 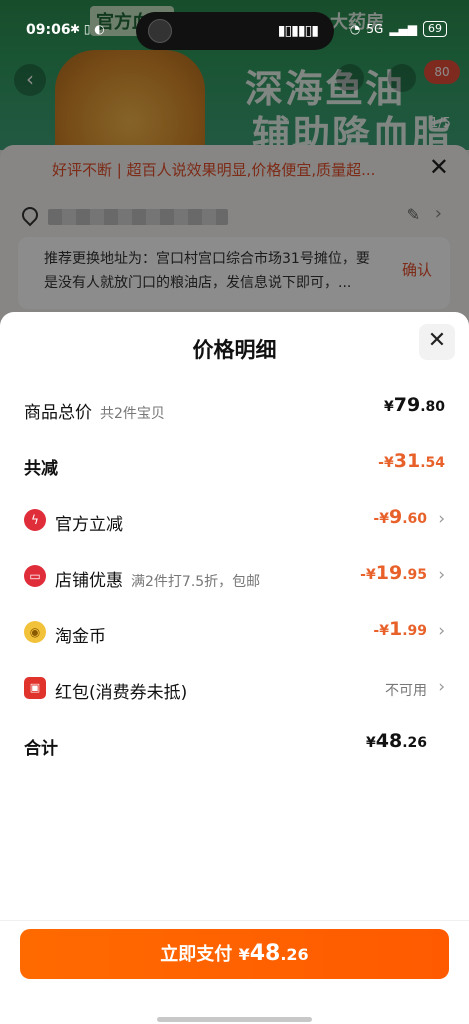 I want to click on row-taojinbi: ◉ 淘金币 -¥1.99 ›, so click(x=234, y=633).